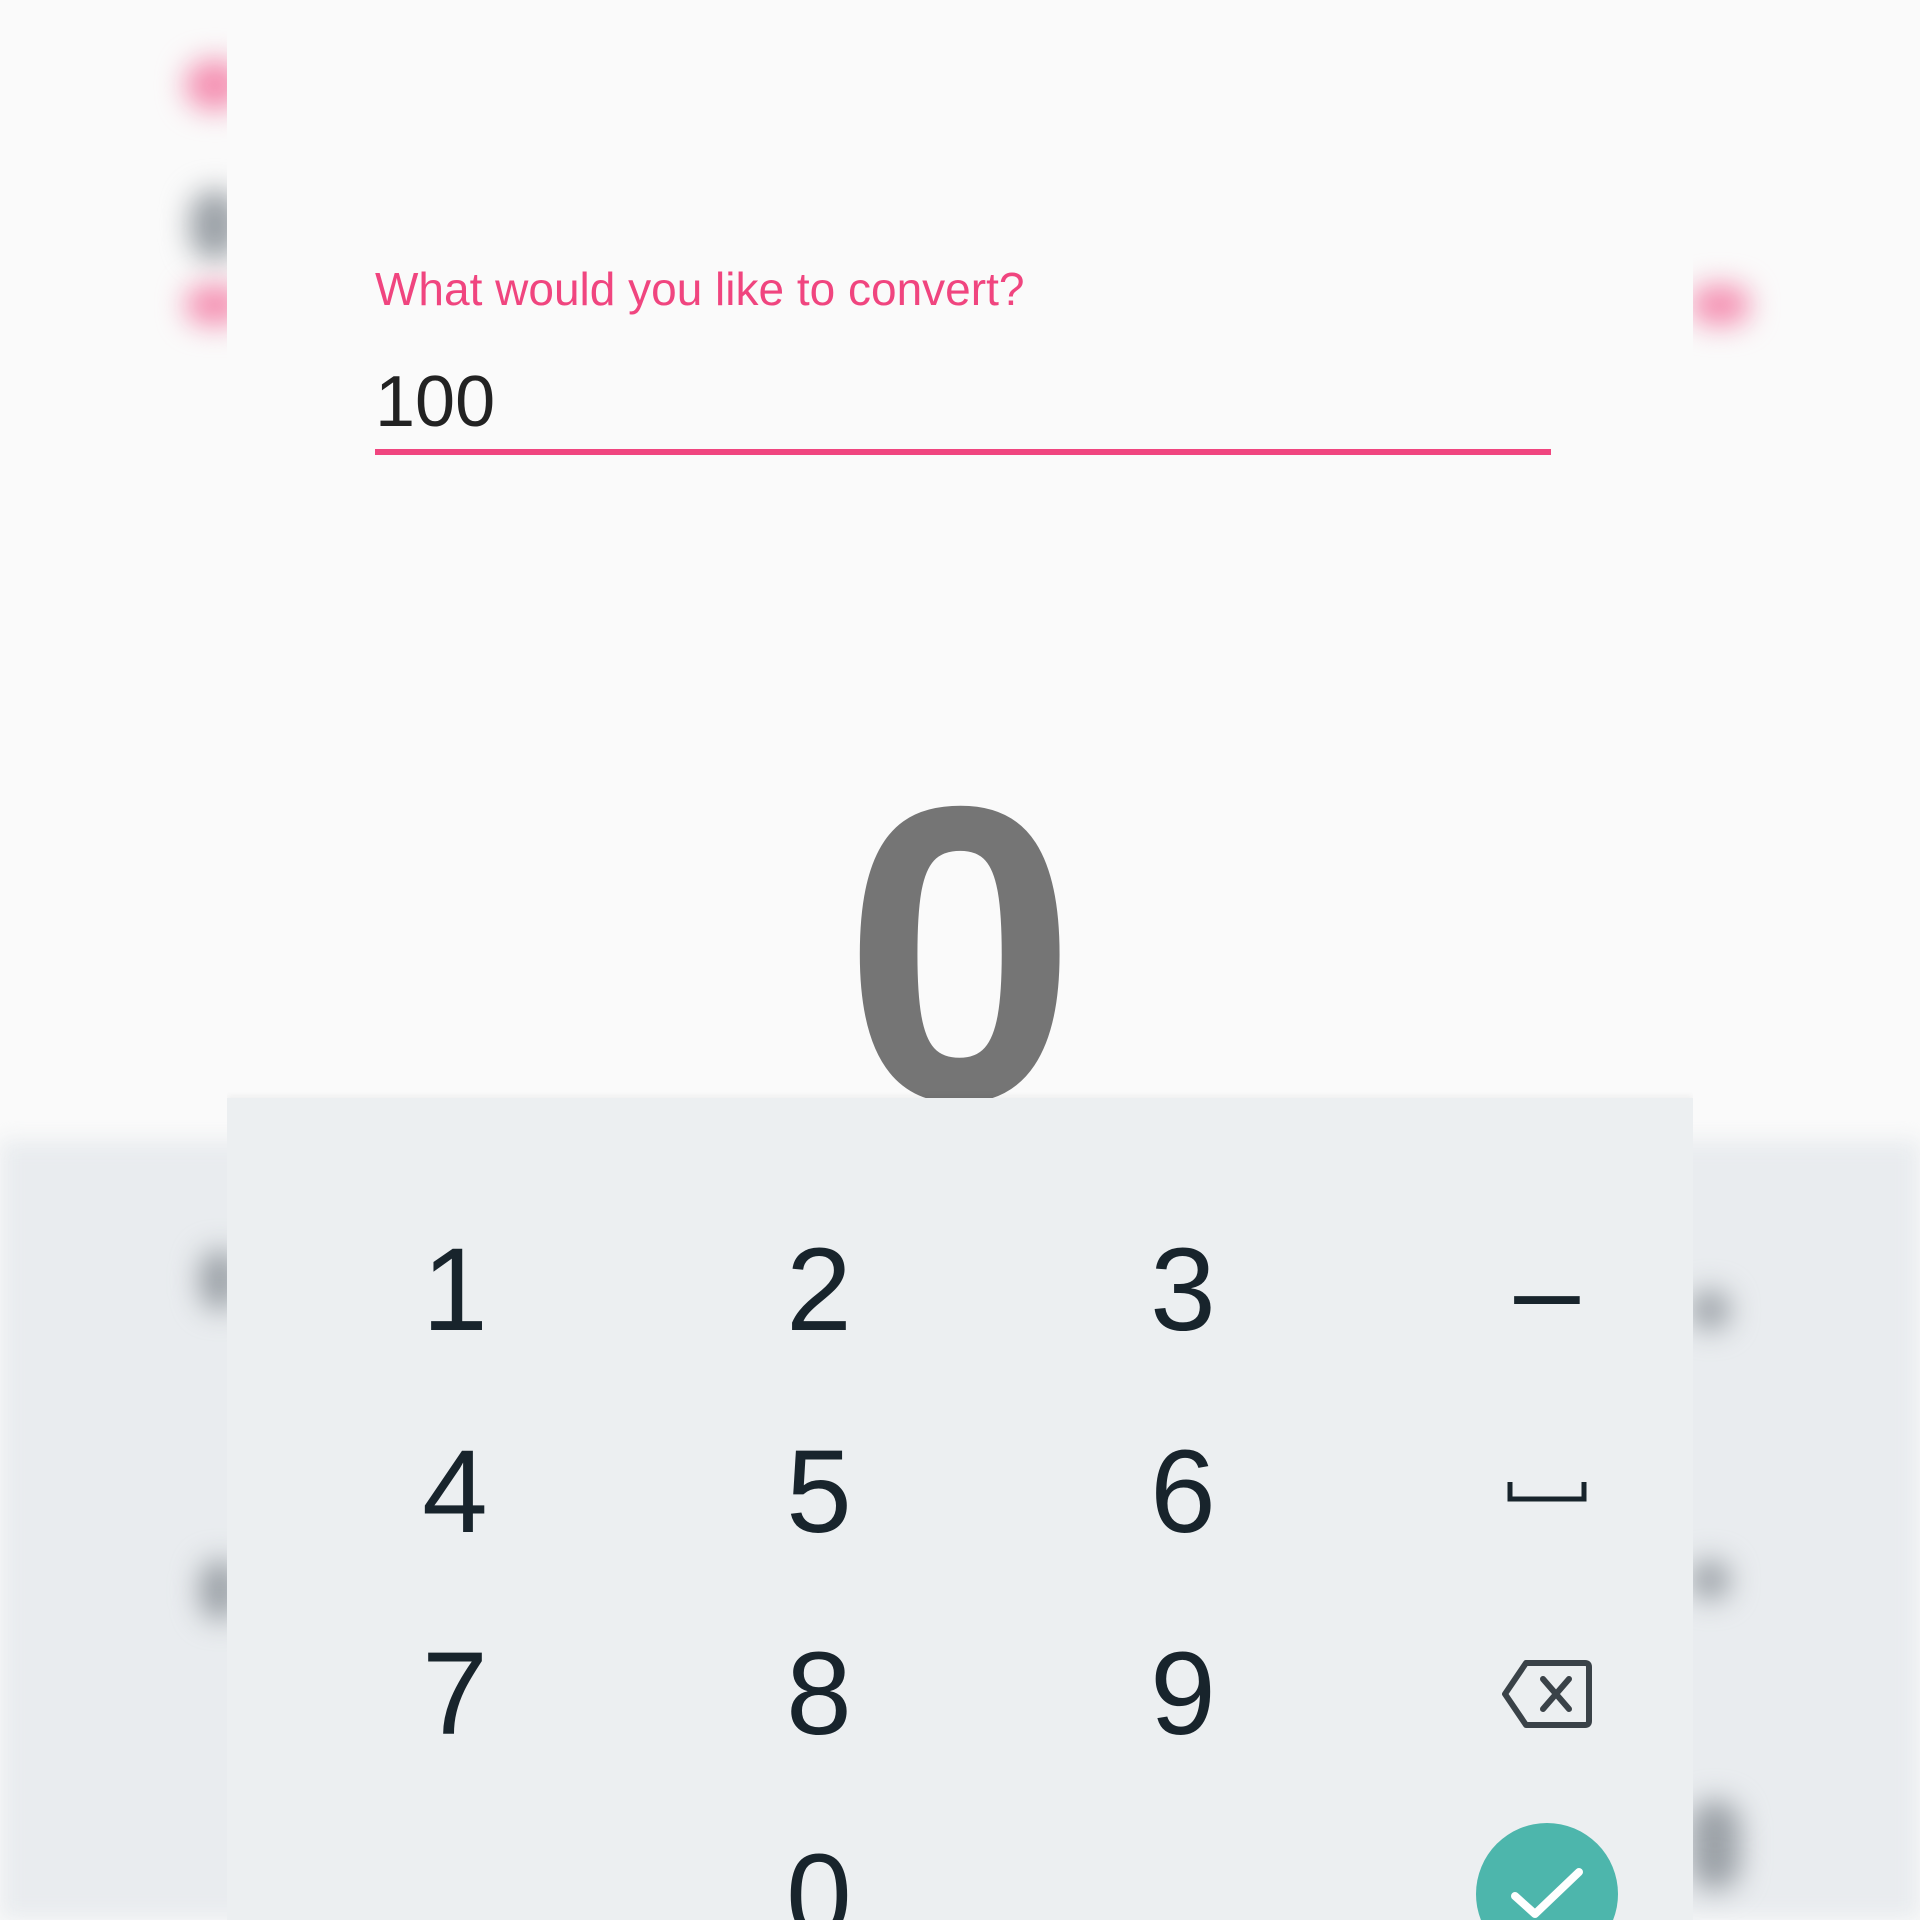 The width and height of the screenshot is (1920, 1920). I want to click on key-3: 3, so click(1183, 1290).